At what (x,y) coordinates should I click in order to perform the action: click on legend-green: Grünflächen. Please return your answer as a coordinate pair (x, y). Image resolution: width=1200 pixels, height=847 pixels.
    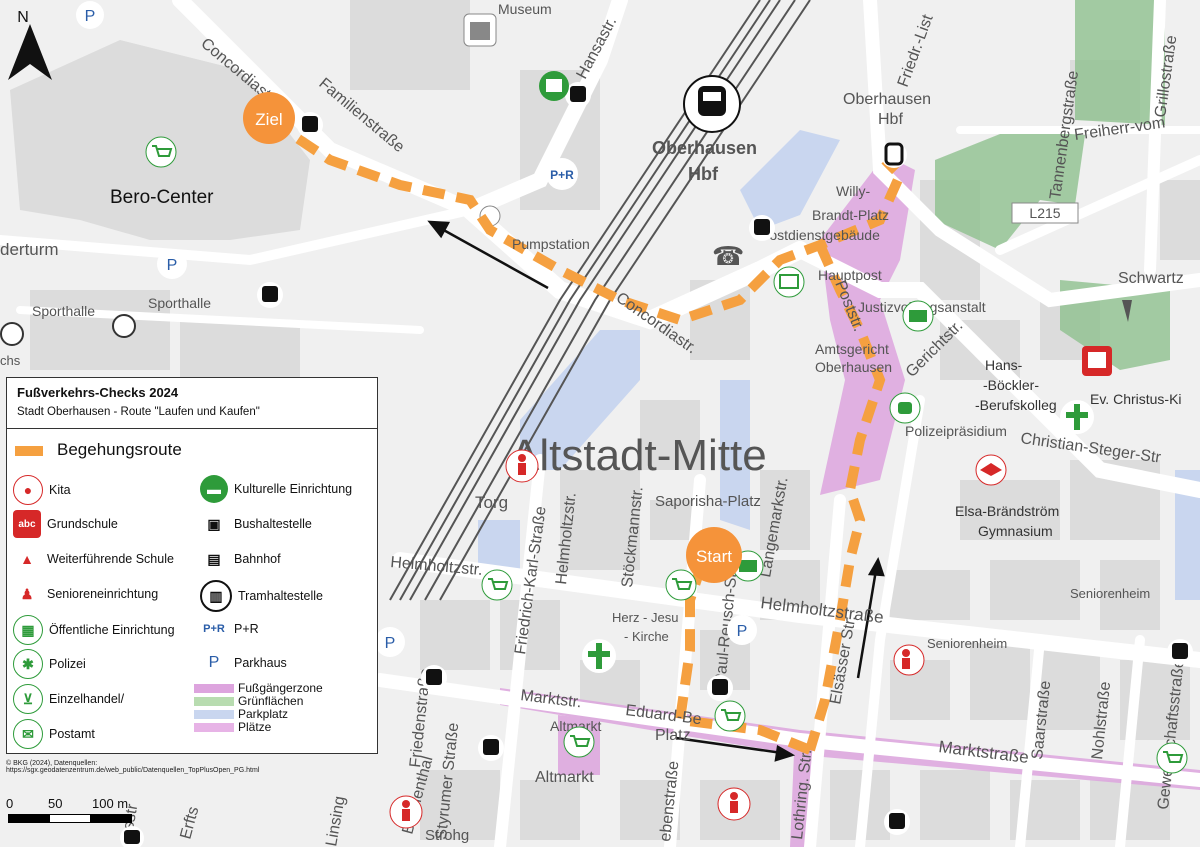
    Looking at the image, I should click on (248, 701).